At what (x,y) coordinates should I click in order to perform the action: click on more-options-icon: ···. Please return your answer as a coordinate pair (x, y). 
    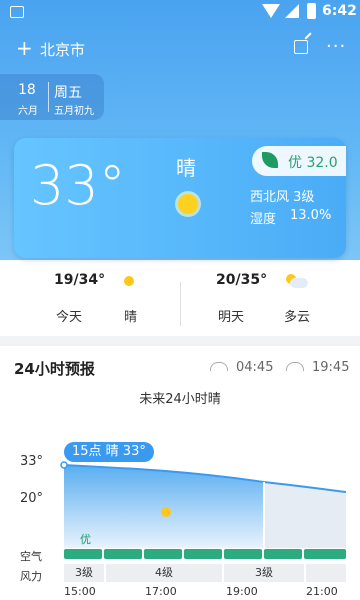
    Looking at the image, I should click on (336, 46).